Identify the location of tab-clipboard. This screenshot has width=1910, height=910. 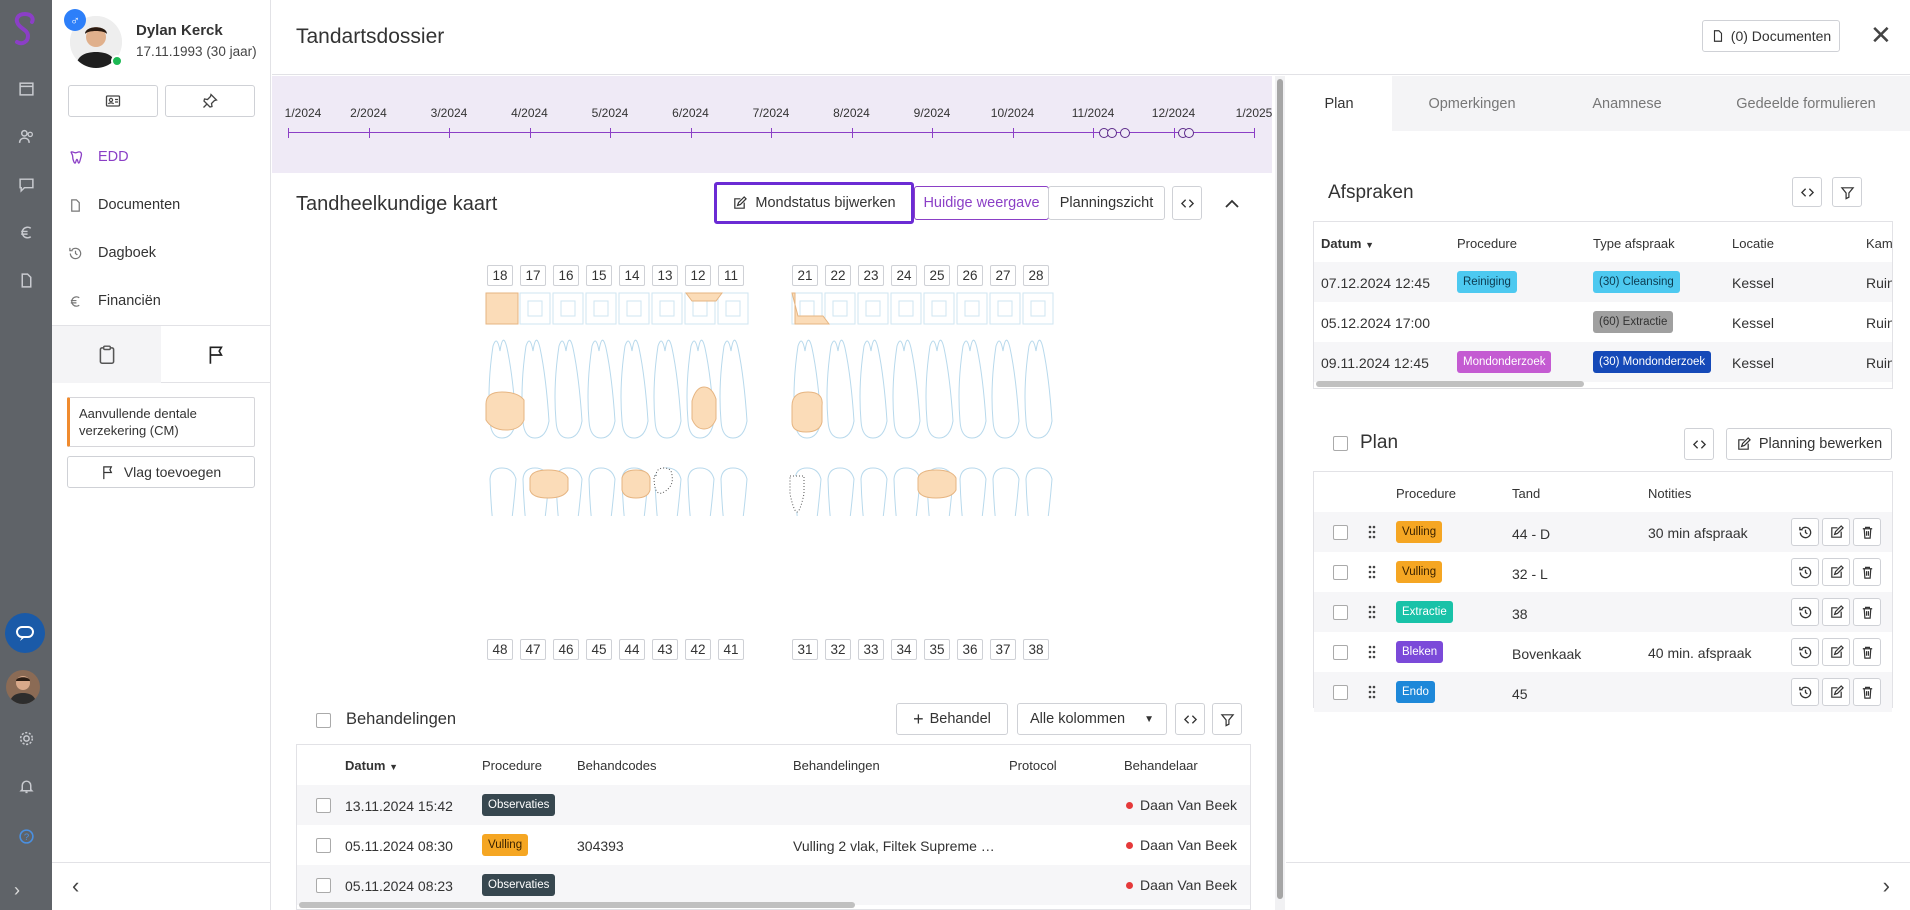
(106, 354).